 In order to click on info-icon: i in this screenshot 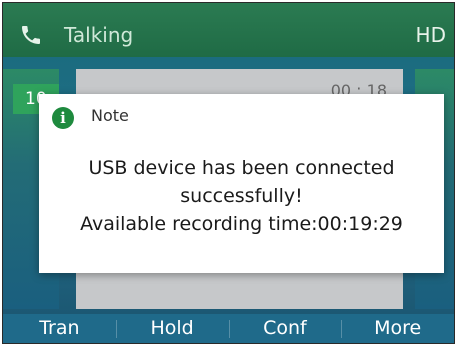, I will do `click(63, 118)`.